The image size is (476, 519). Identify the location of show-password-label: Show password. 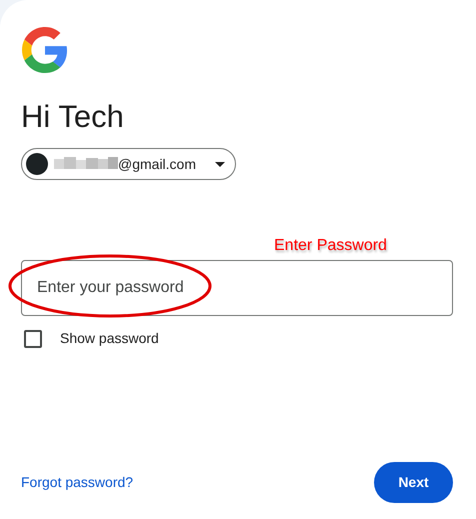
(109, 338).